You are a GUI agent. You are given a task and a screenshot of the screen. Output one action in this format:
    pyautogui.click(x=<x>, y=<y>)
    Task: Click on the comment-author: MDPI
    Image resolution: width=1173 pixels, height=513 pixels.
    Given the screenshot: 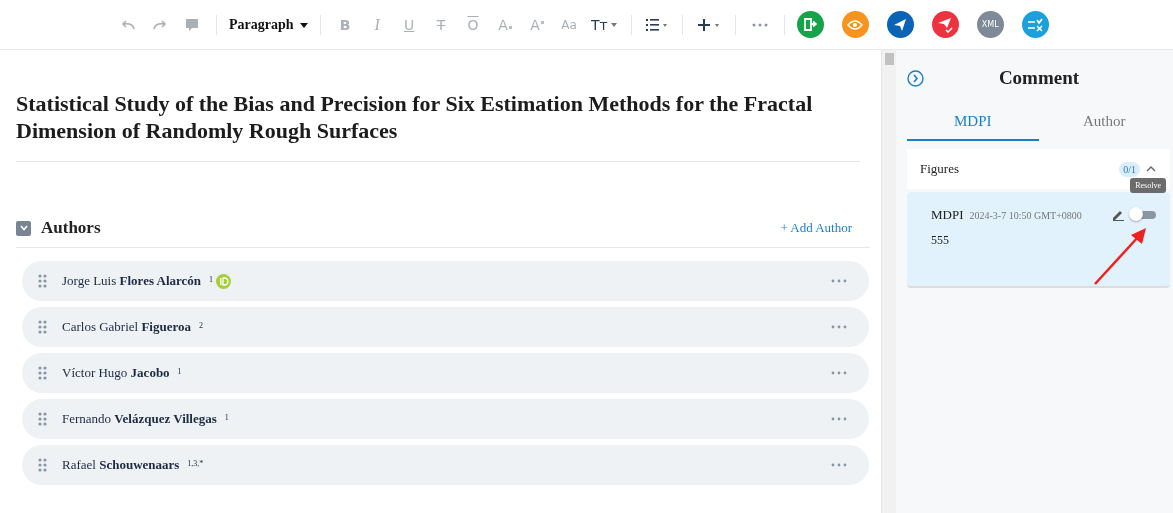 What is the action you would take?
    pyautogui.click(x=947, y=215)
    